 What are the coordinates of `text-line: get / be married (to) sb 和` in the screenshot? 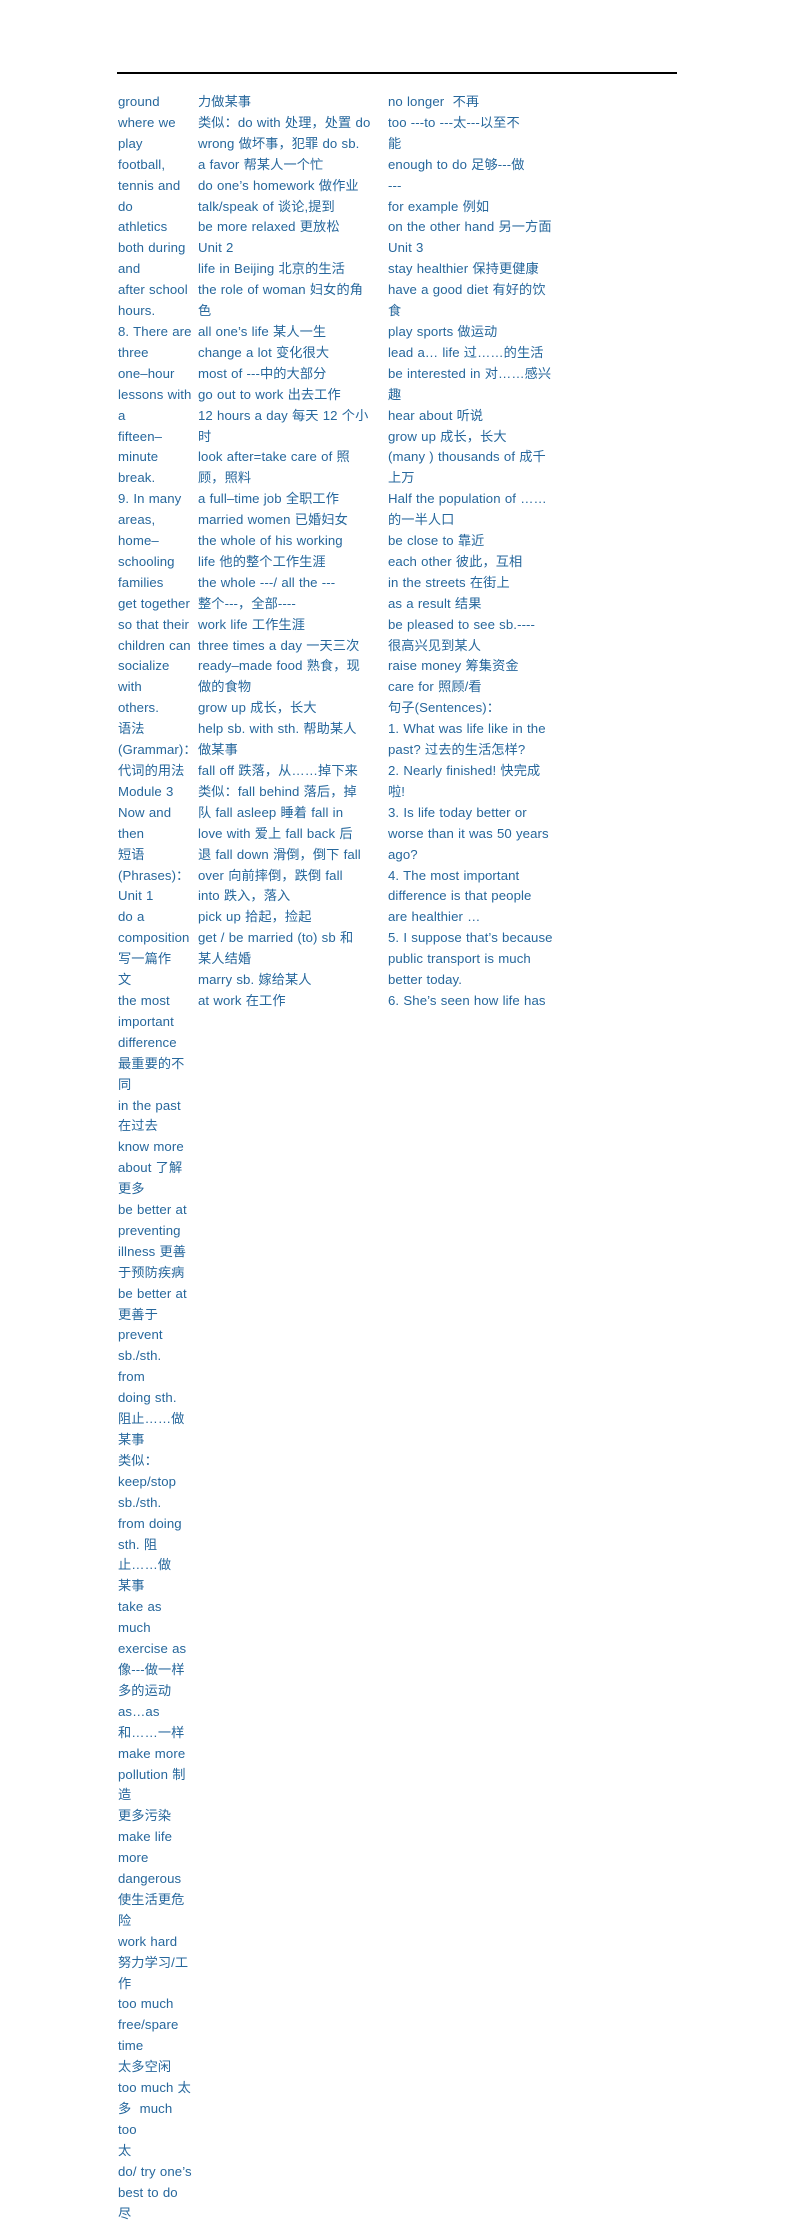 It's located at (276, 938).